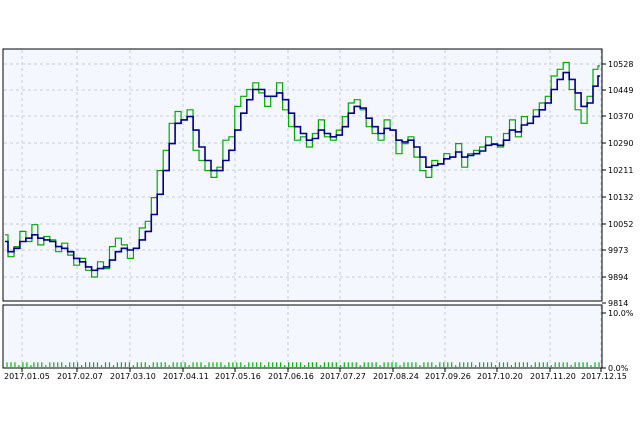 The height and width of the screenshot is (426, 640). I want to click on y-tick-label: 10528, so click(620, 64).